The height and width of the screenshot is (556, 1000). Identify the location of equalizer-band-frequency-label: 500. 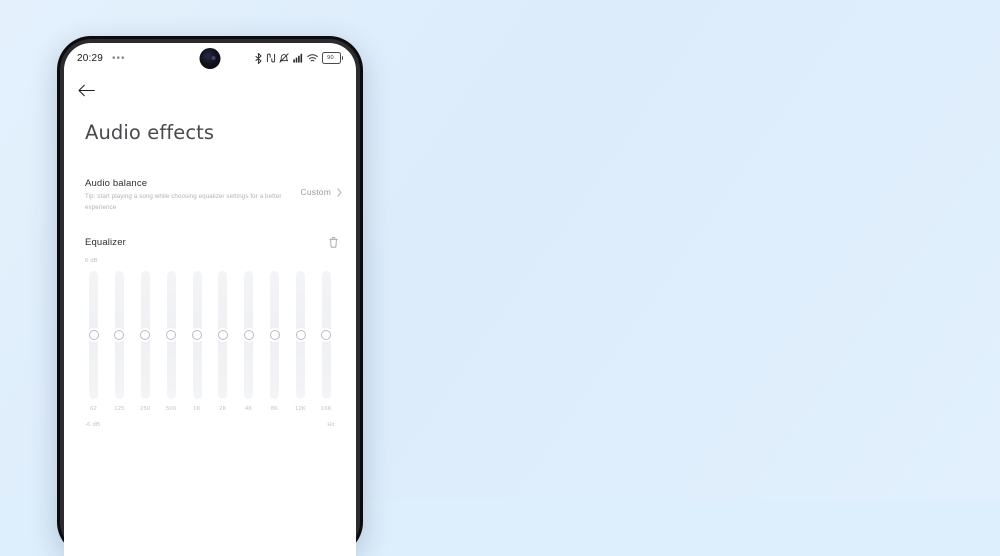
(171, 408).